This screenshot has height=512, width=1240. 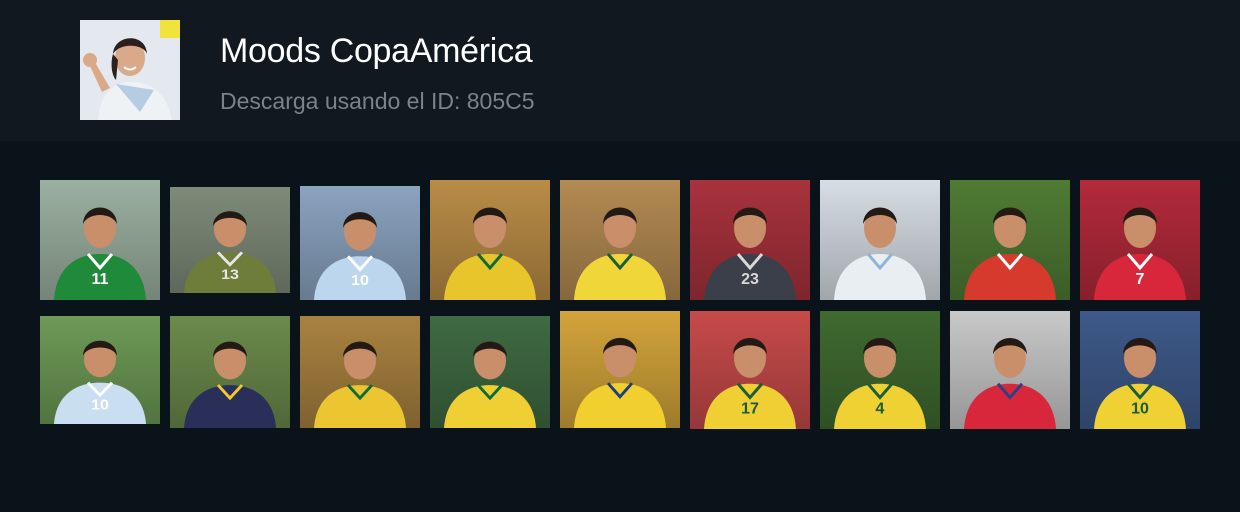 I want to click on sticker-chile: 7, so click(x=1140, y=240).